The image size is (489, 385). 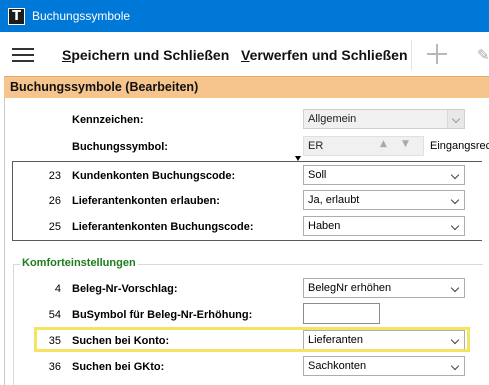 I want to click on buchungssymbol-description: Eingangsrec, so click(x=459, y=146).